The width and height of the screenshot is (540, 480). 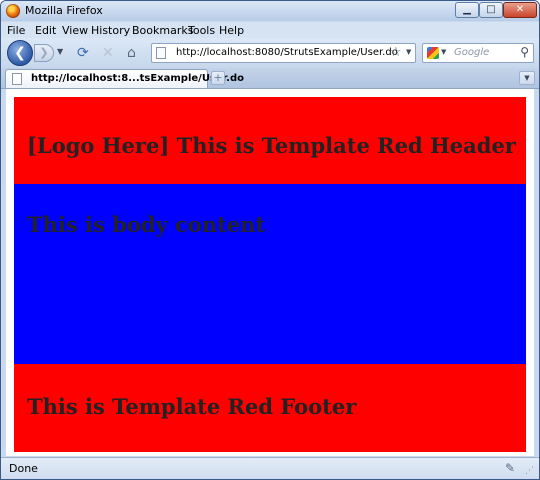 I want to click on forward-button: ❯, so click(x=44, y=53).